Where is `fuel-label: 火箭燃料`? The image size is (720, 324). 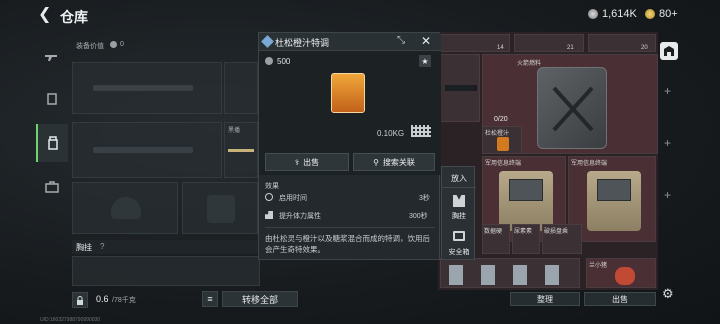
fuel-label: 火箭燃料 is located at coordinates (529, 64).